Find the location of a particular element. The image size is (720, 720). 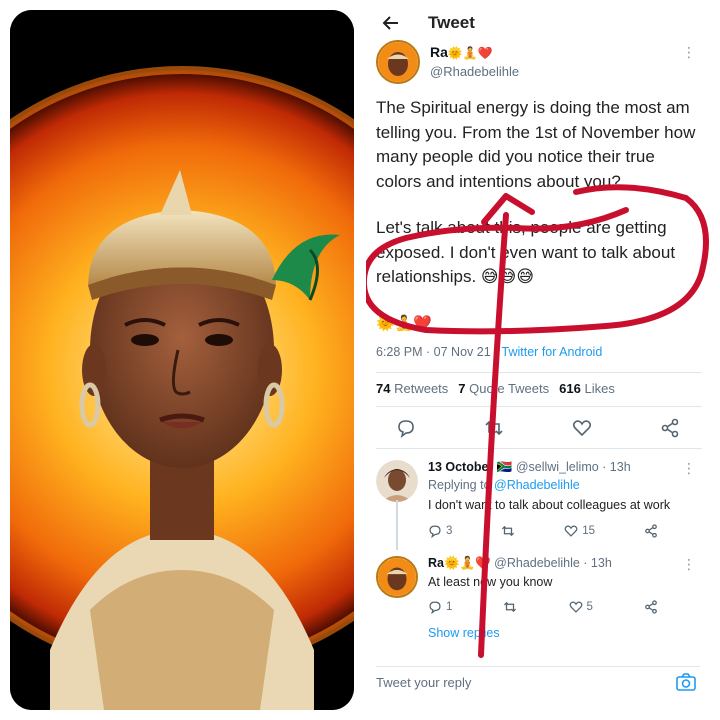

replying-to-link: @Rhadebelihle is located at coordinates (537, 485).